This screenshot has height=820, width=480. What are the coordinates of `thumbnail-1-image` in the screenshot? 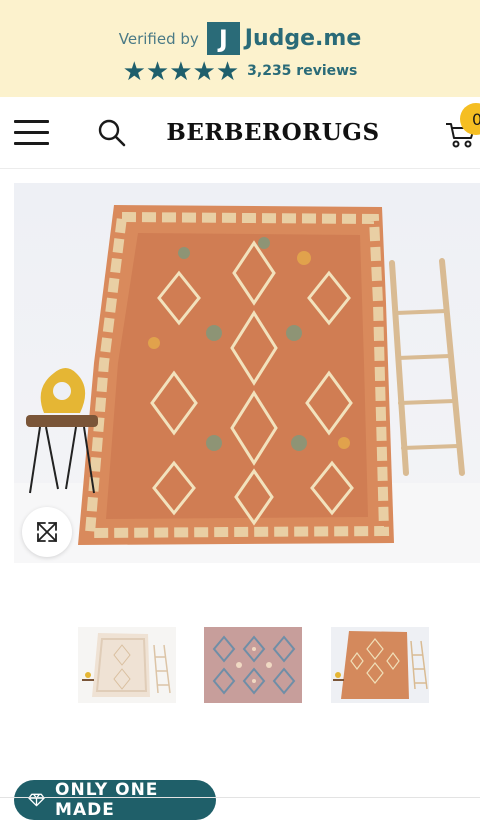 It's located at (127, 665).